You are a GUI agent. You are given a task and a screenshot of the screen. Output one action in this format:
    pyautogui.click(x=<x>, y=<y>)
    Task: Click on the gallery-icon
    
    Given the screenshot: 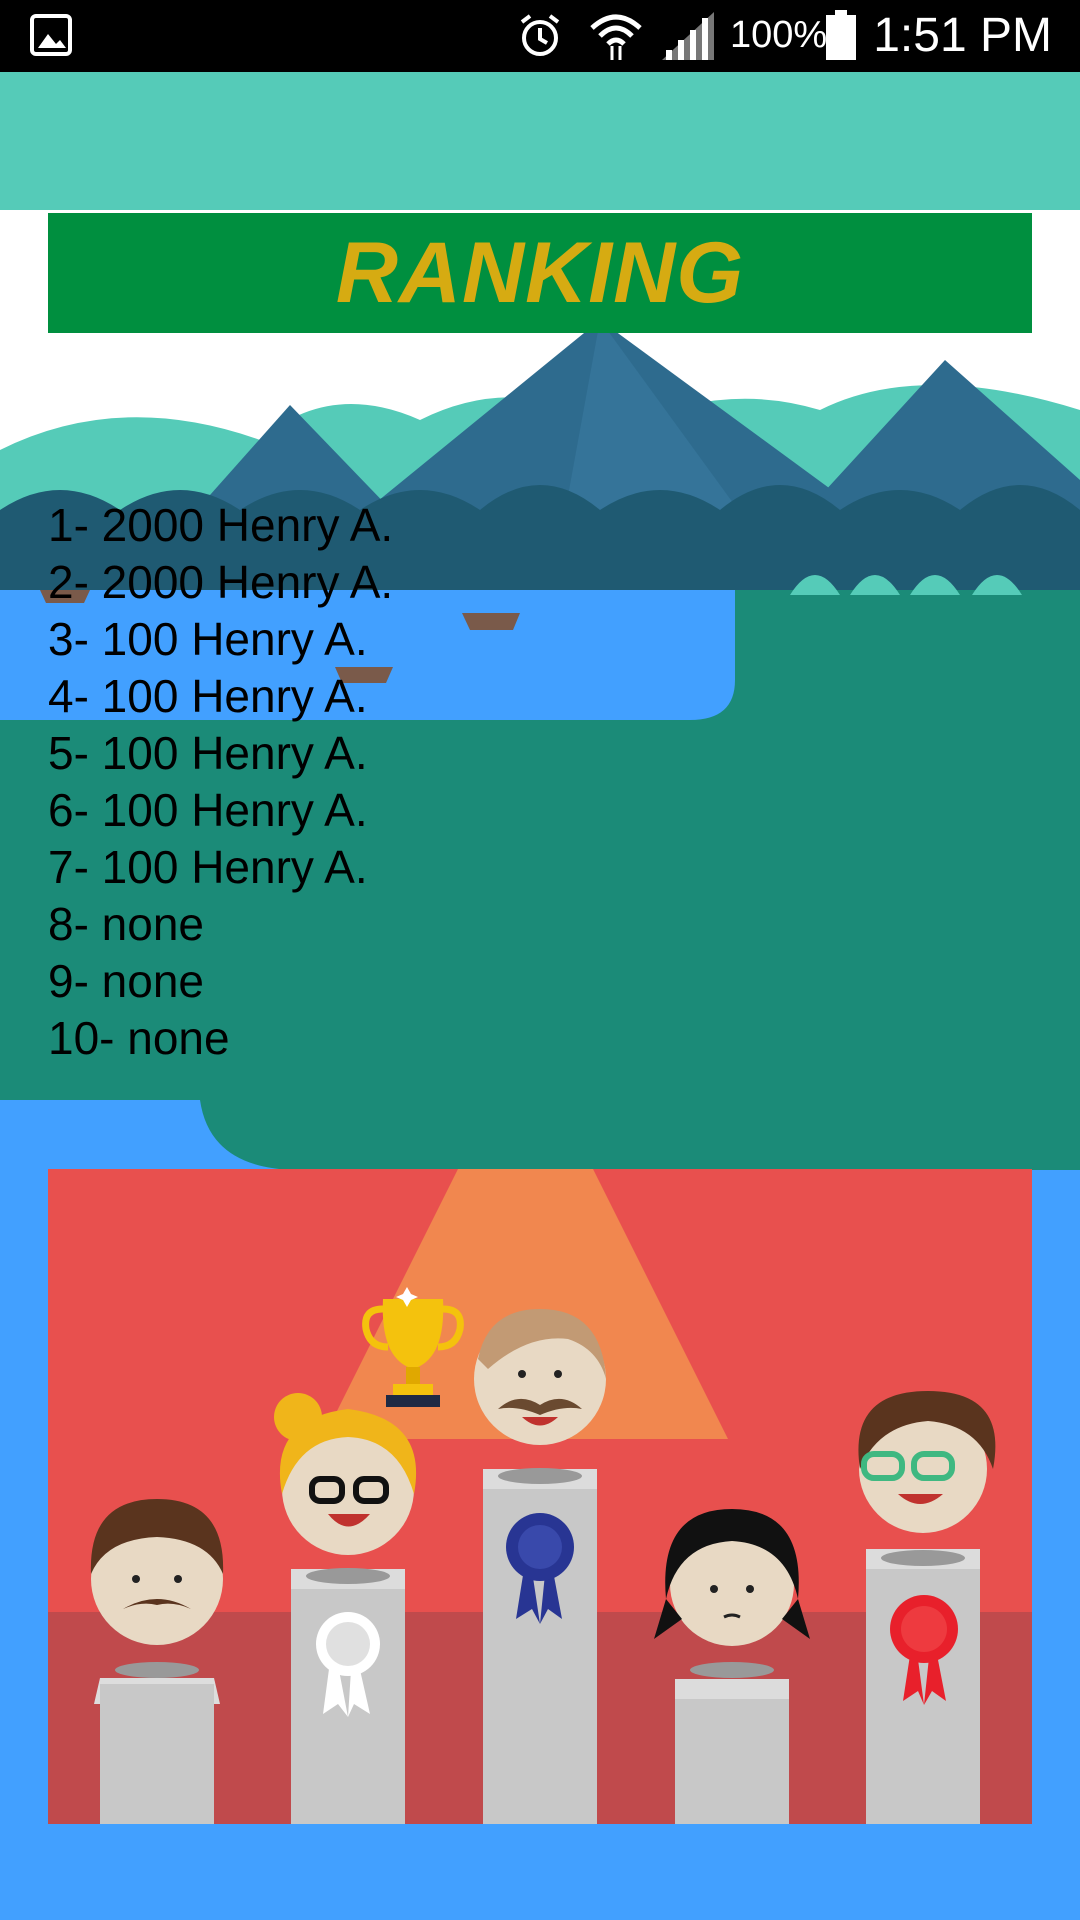 What is the action you would take?
    pyautogui.click(x=51, y=35)
    